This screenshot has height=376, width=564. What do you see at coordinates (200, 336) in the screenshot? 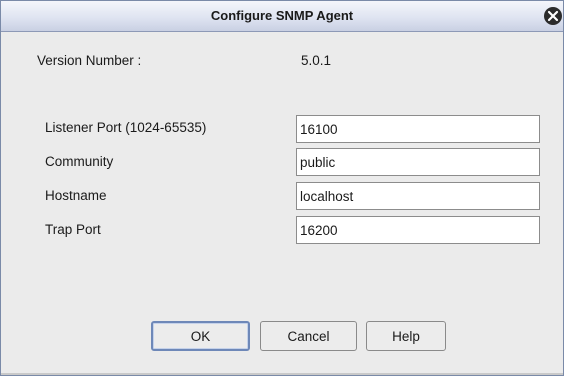
I see `ok-button: OK` at bounding box center [200, 336].